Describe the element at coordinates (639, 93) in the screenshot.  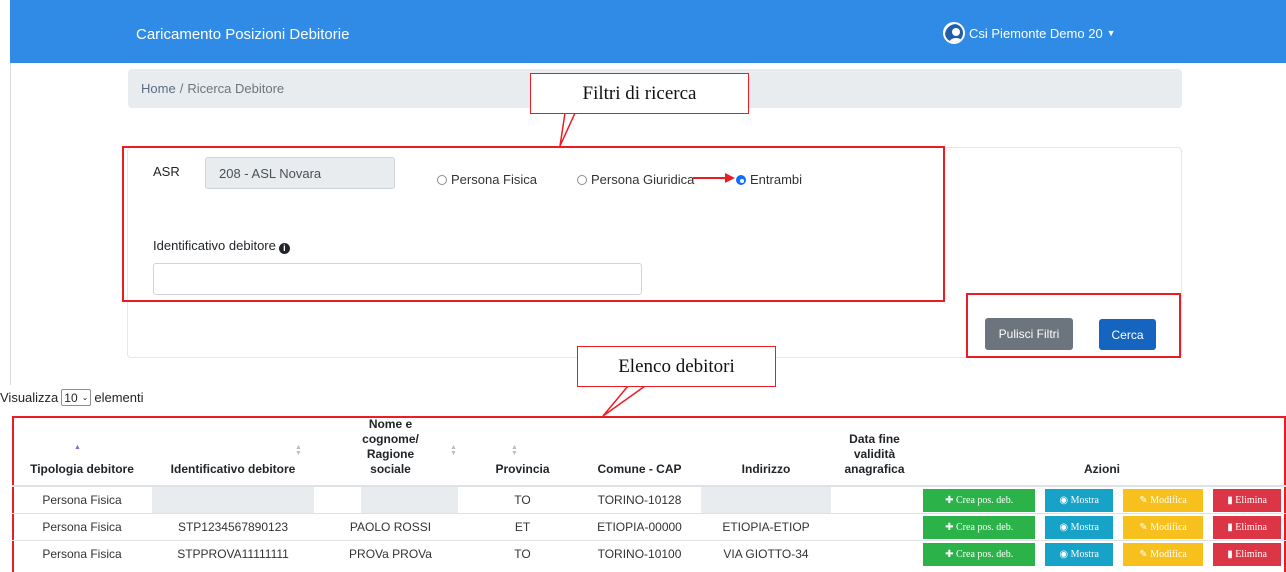
I see `callout-filtri-di-ricerca: Filtri di ricerca` at that location.